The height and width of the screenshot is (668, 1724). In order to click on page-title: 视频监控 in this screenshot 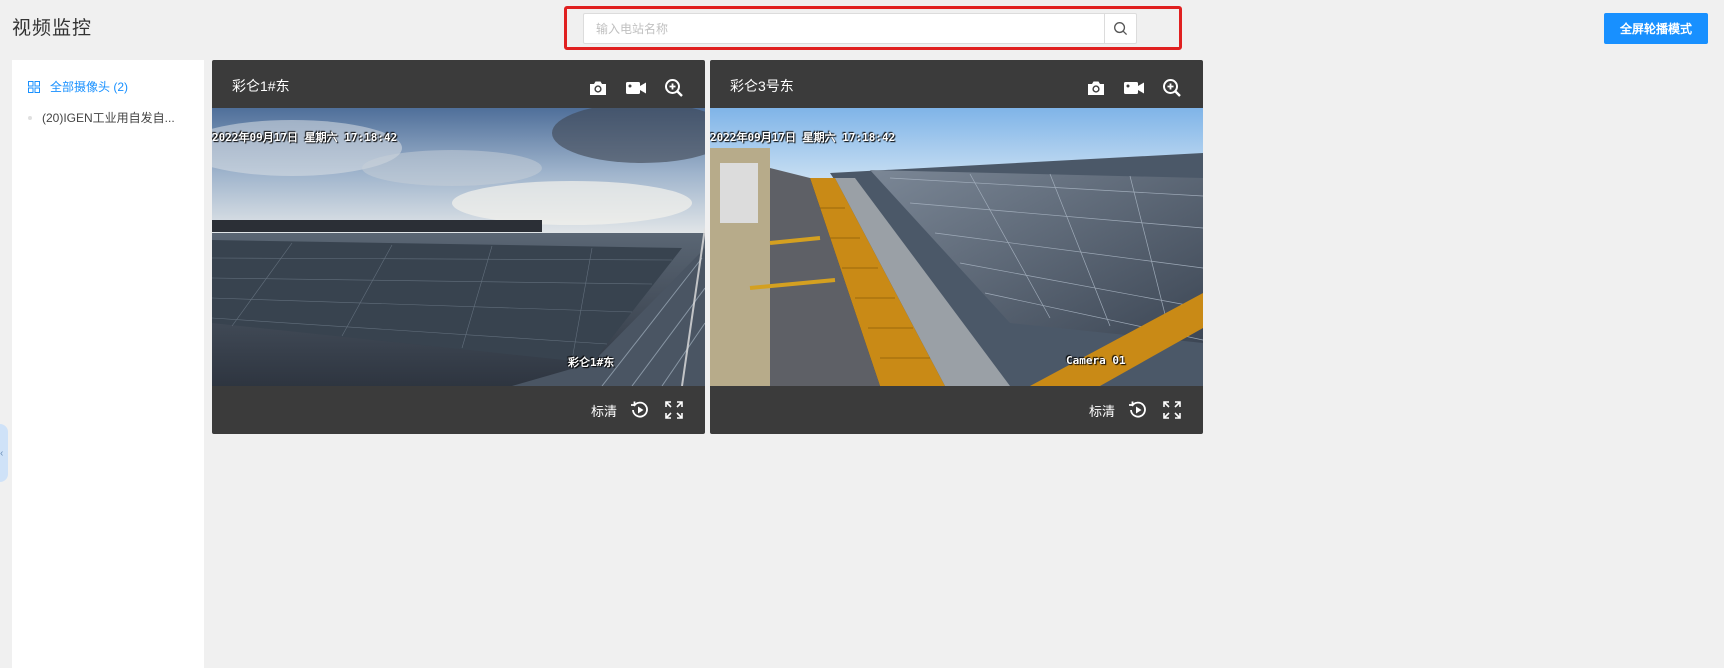, I will do `click(52, 28)`.